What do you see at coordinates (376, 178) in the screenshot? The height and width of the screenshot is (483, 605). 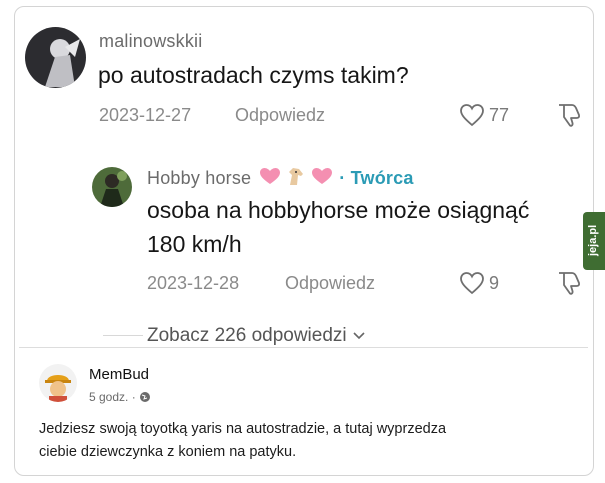 I see `creator-badge: · Twórca` at bounding box center [376, 178].